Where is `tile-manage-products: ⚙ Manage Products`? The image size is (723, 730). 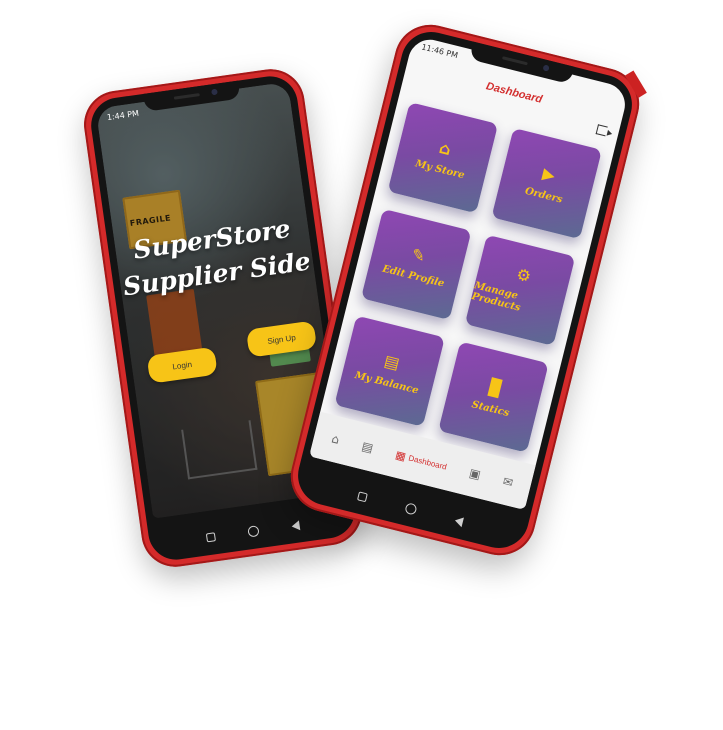 tile-manage-products: ⚙ Manage Products is located at coordinates (520, 290).